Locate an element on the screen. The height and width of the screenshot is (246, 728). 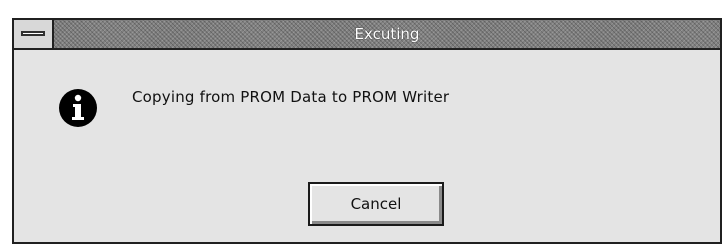
system-menu-button is located at coordinates (34, 34).